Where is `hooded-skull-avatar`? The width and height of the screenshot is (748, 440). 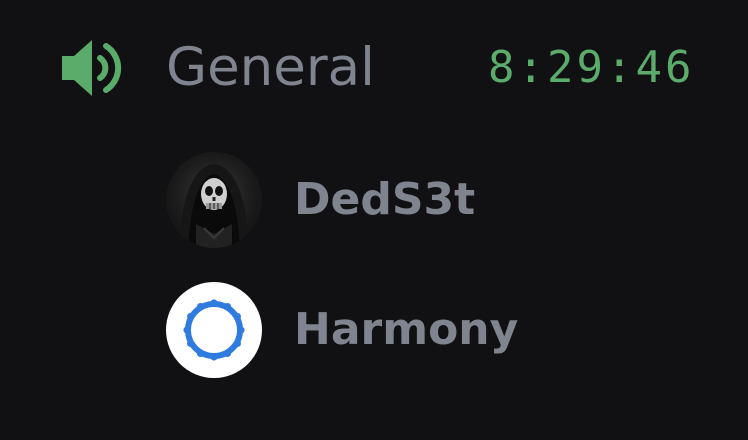
hooded-skull-avatar is located at coordinates (214, 200).